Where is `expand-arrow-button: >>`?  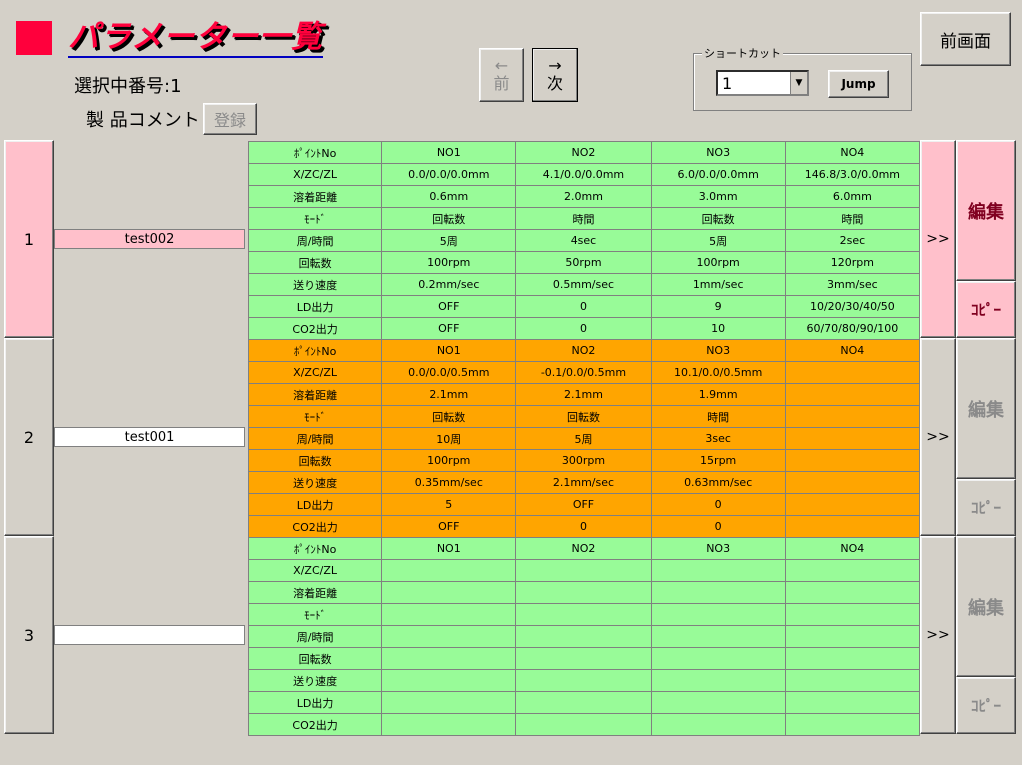
expand-arrow-button: >> is located at coordinates (938, 437).